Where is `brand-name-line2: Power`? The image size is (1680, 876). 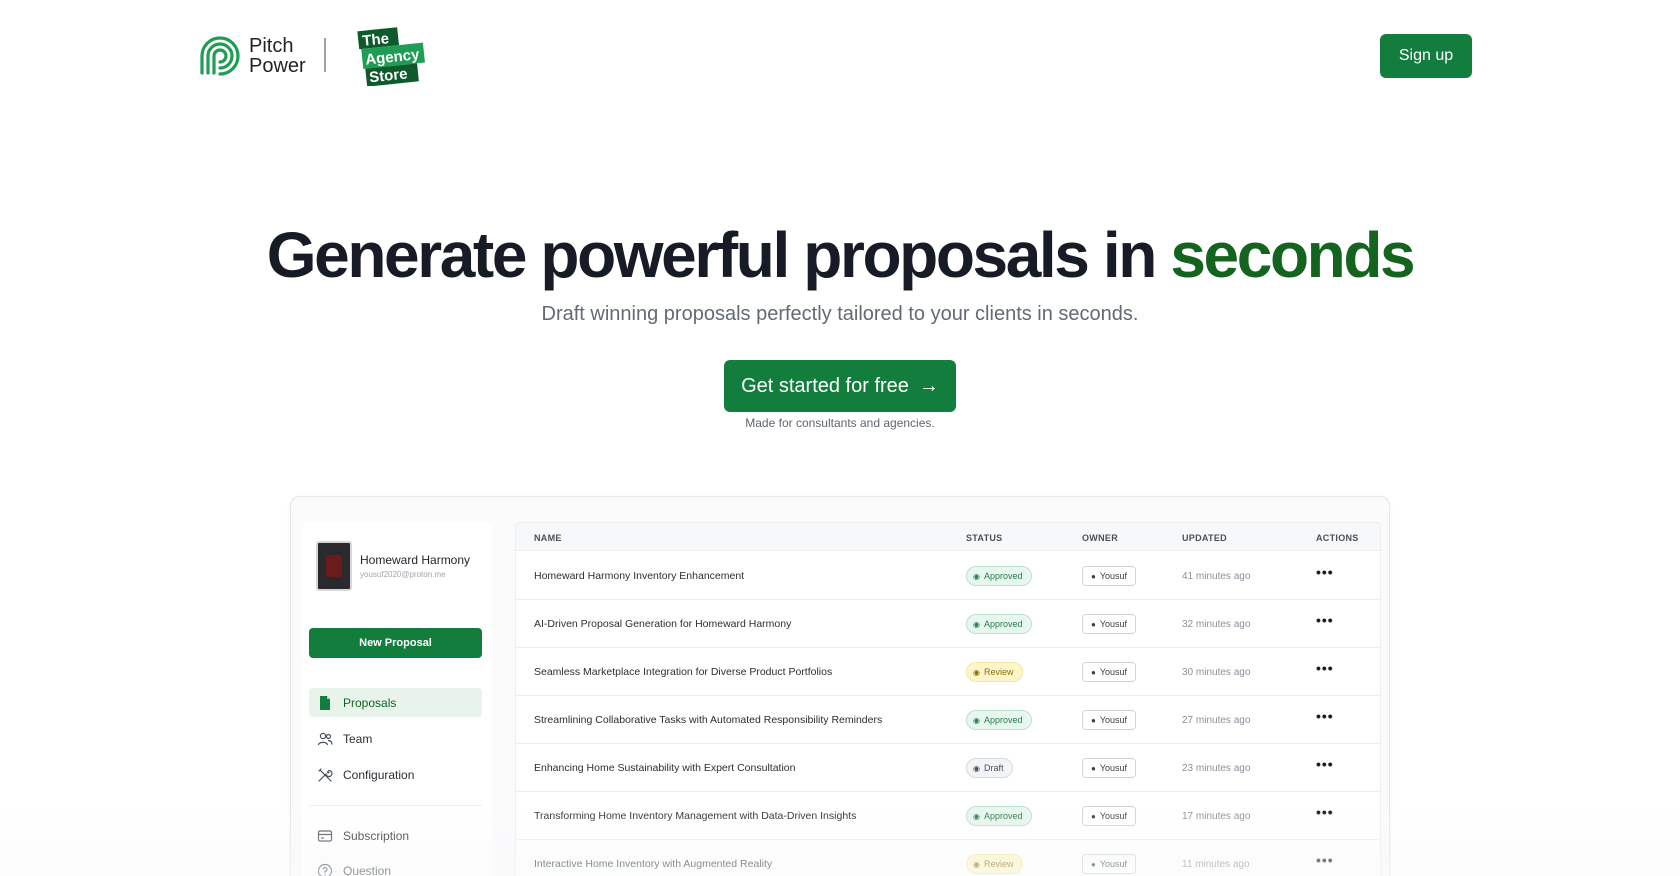 brand-name-line2: Power is located at coordinates (277, 66).